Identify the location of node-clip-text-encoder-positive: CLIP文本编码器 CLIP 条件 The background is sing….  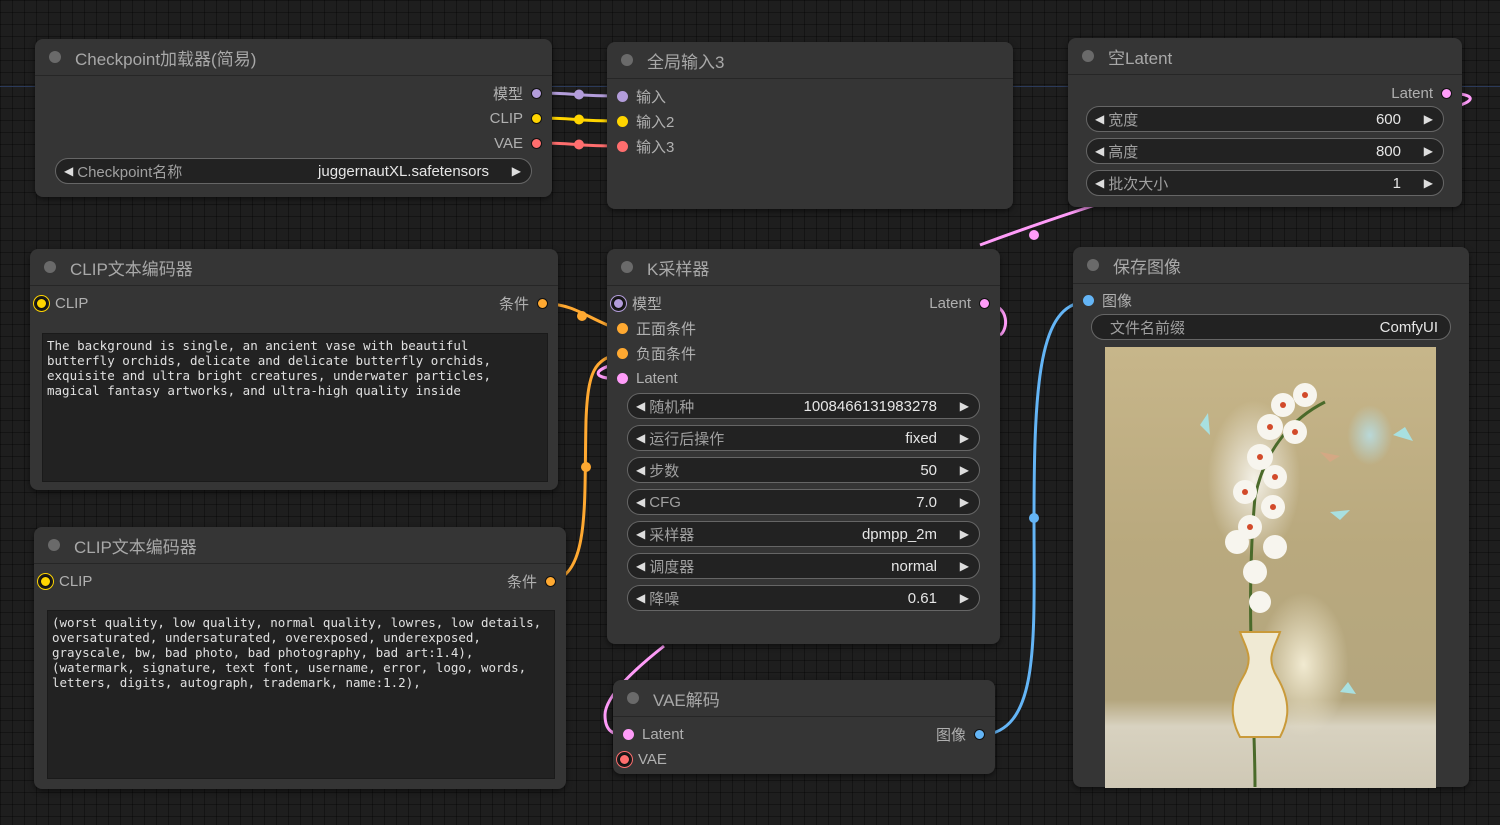
(294, 369).